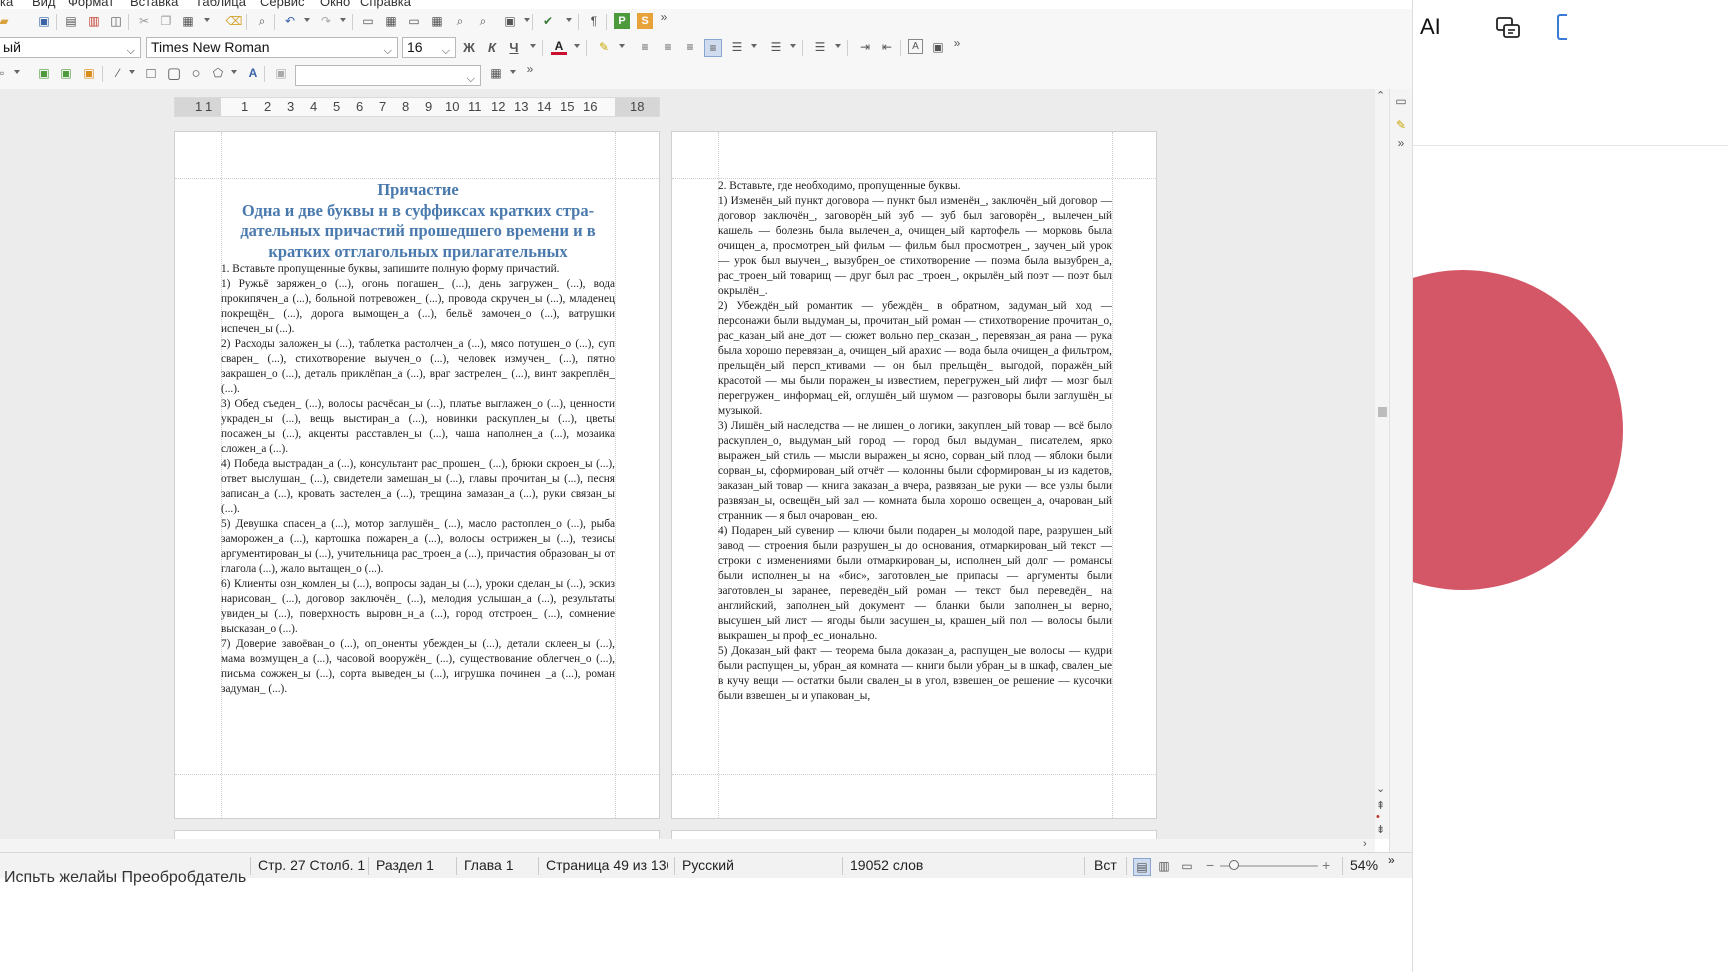  Describe the element at coordinates (326, 21) in the screenshot. I see `redo-icon: ↷` at that location.